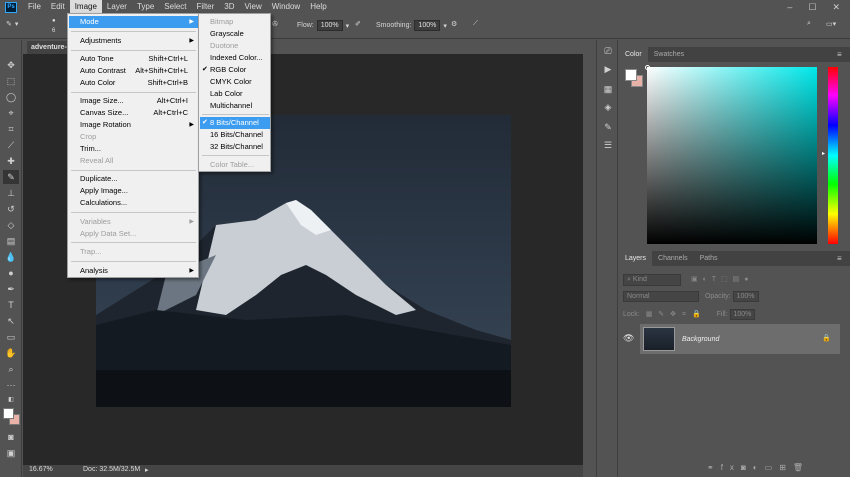 The width and height of the screenshot is (850, 477). Describe the element at coordinates (831, 24) in the screenshot. I see `workspace-icon: ▭▾` at that location.